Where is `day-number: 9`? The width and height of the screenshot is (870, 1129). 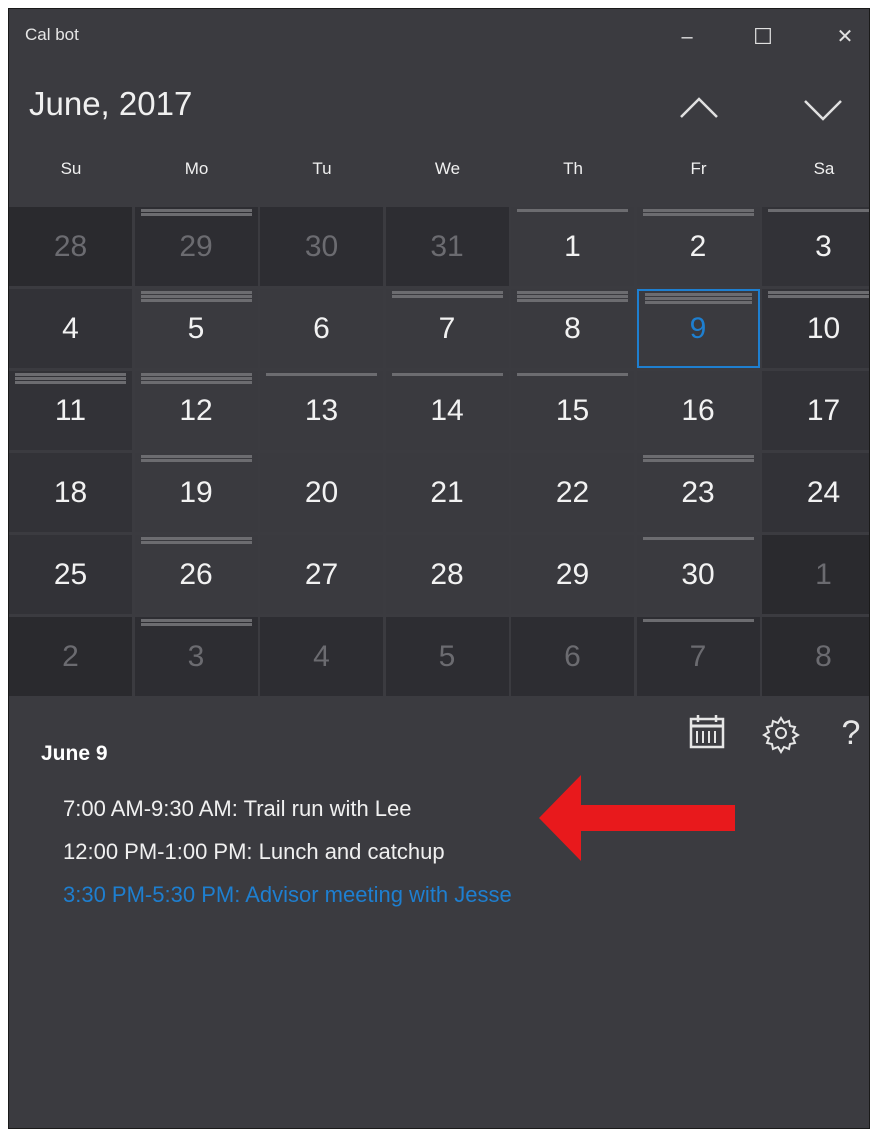 day-number: 9 is located at coordinates (698, 328).